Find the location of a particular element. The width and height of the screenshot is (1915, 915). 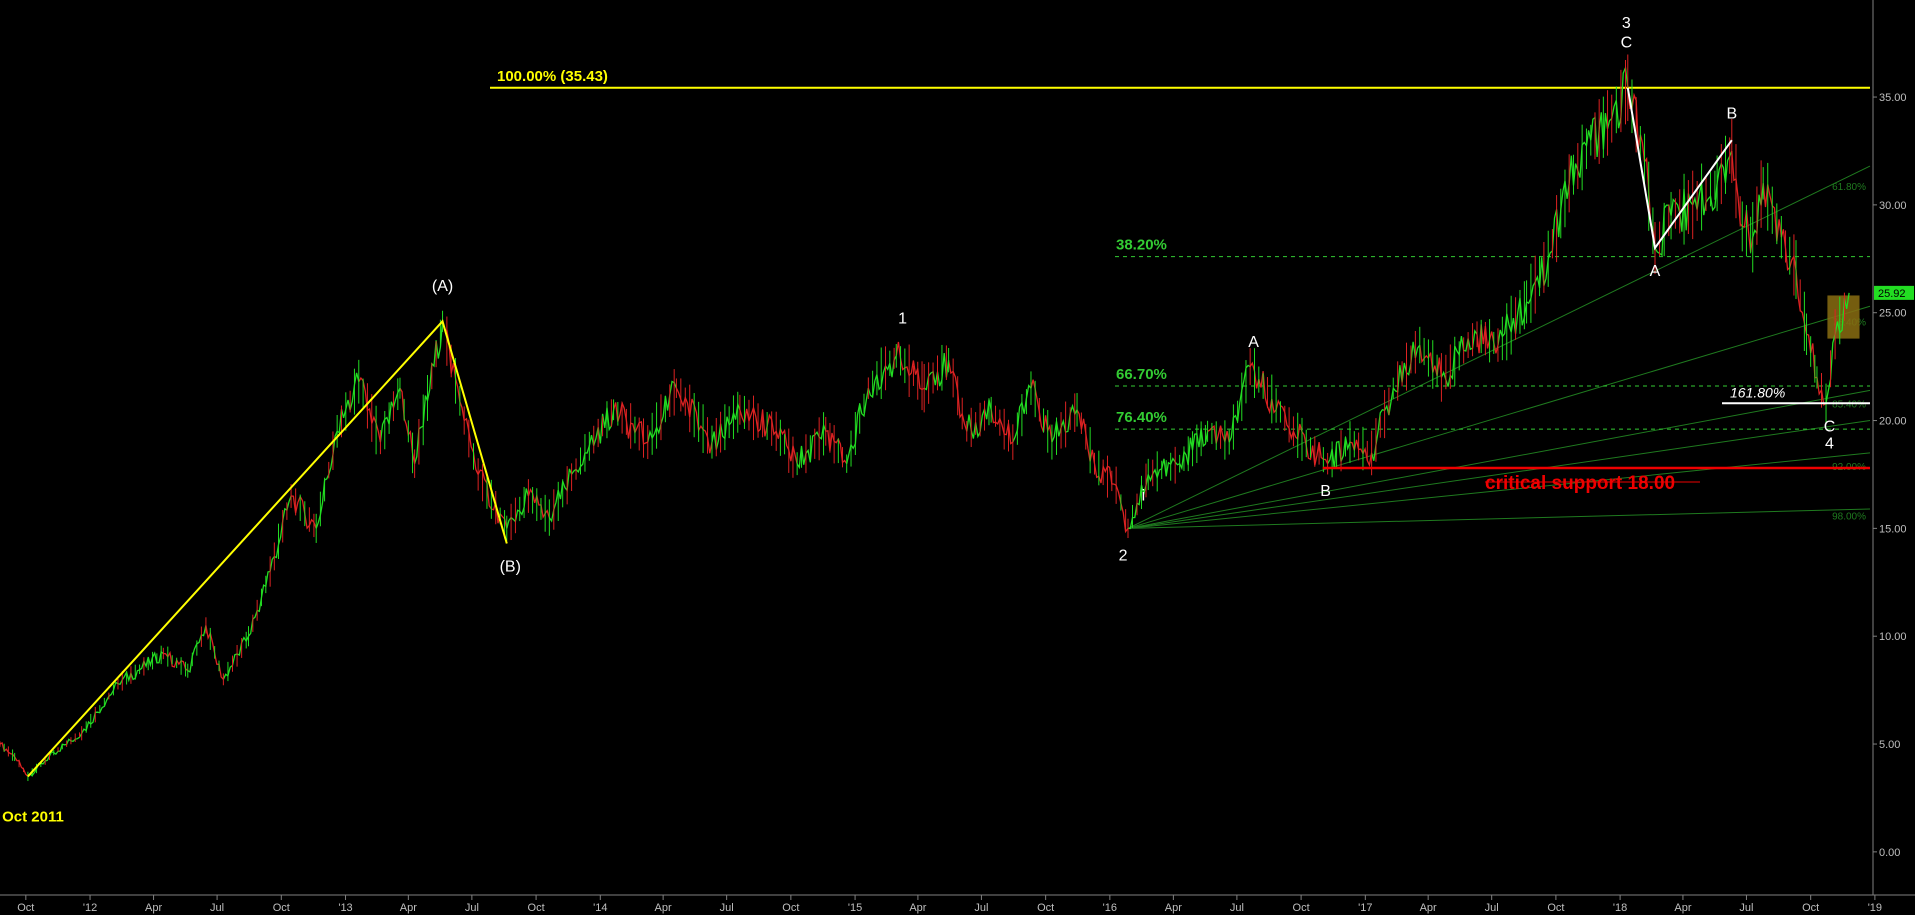

x-tick-label: '17 is located at coordinates (1365, 908).